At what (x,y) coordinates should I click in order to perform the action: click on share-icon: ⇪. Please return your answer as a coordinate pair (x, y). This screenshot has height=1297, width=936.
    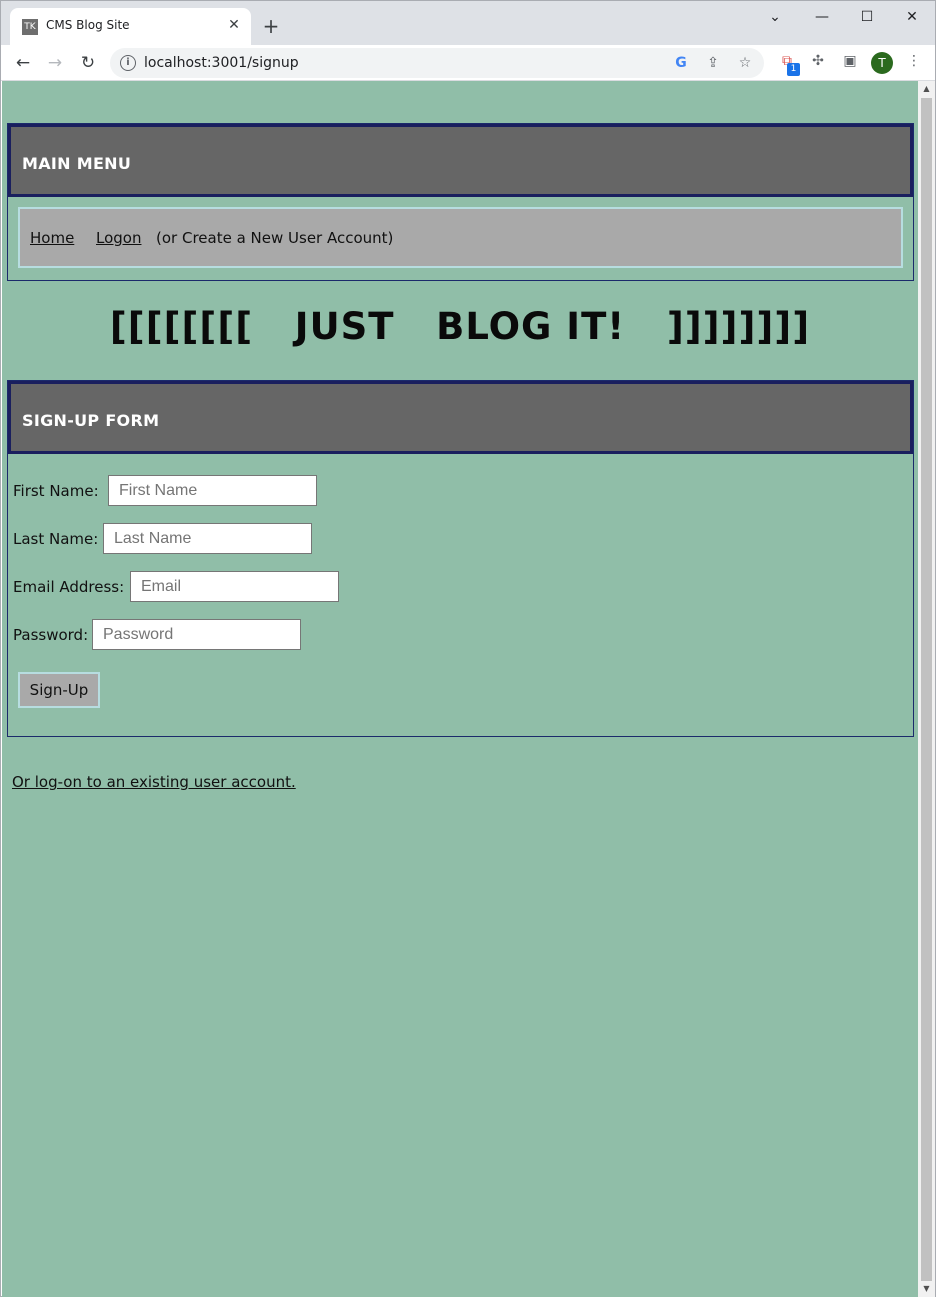
    Looking at the image, I should click on (713, 63).